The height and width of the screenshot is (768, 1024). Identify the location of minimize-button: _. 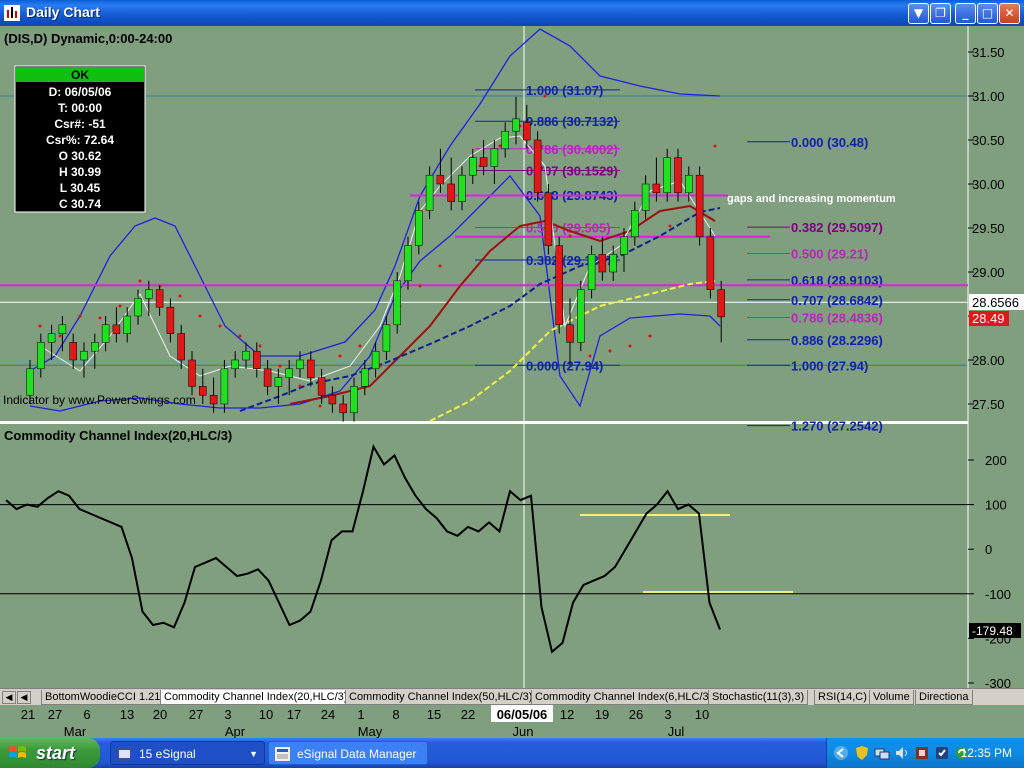
(965, 13).